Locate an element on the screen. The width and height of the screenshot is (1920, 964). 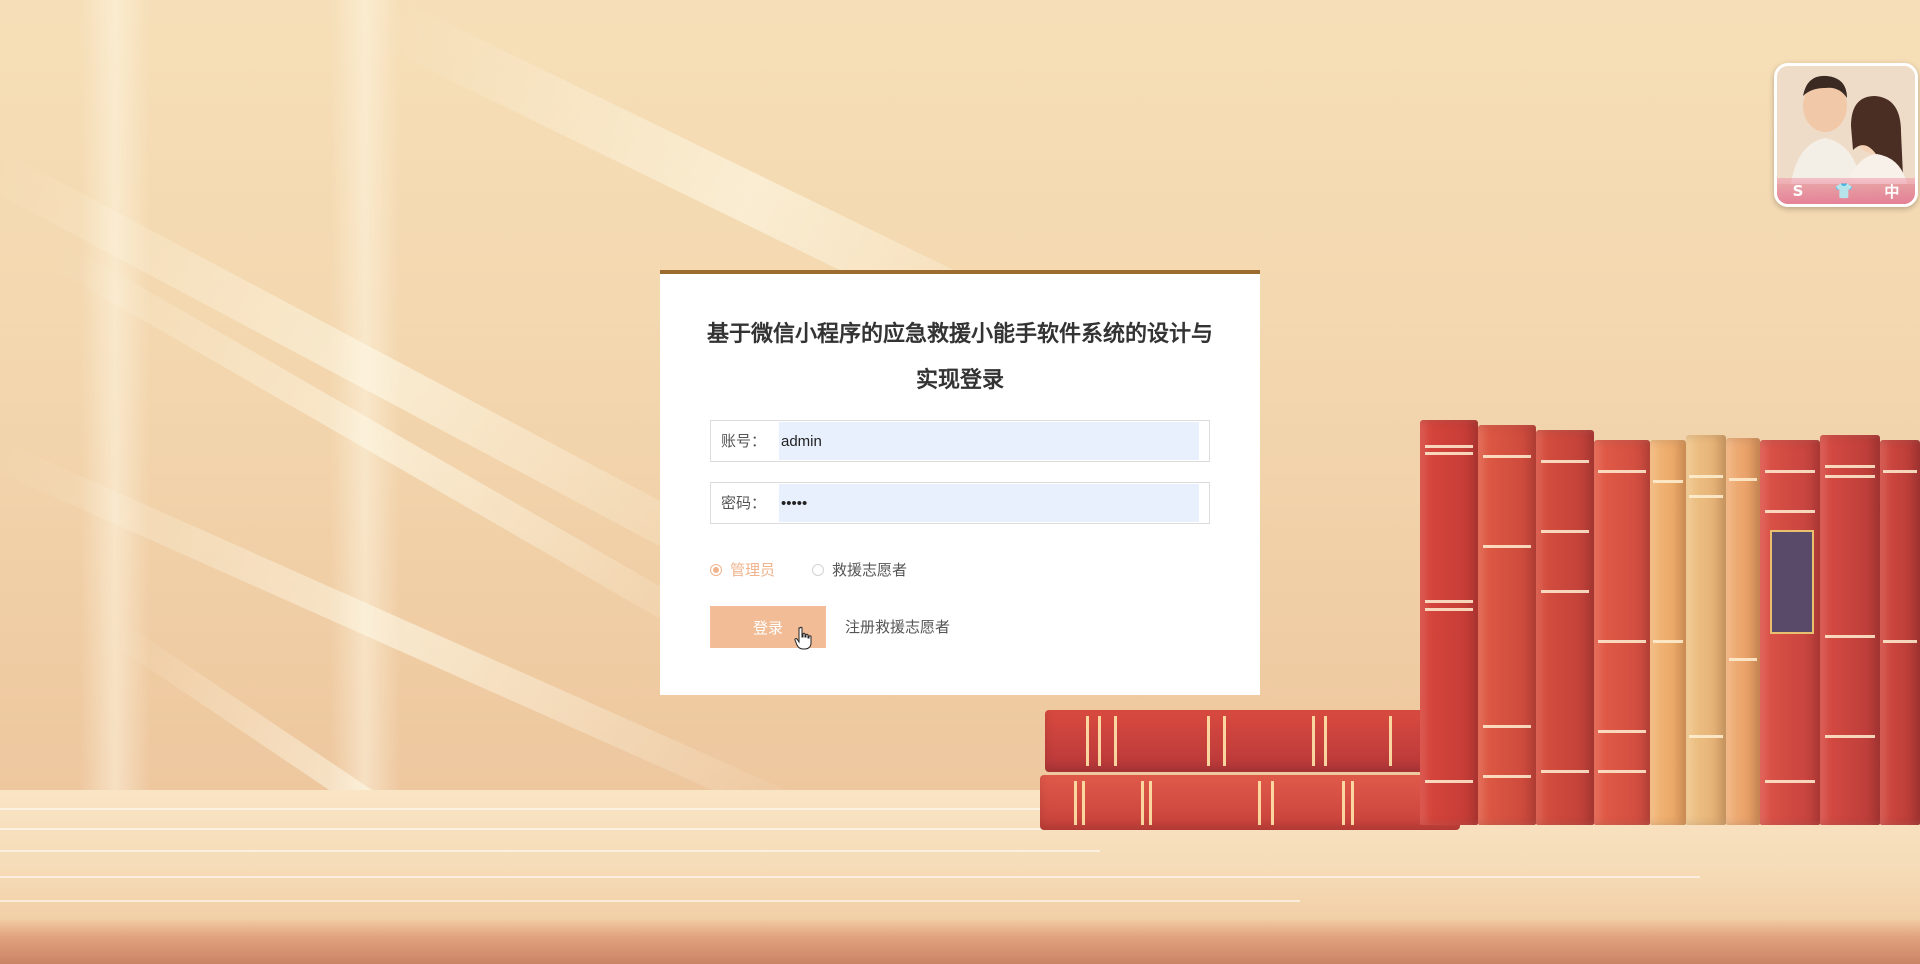
account-field: 账号： is located at coordinates (960, 441).